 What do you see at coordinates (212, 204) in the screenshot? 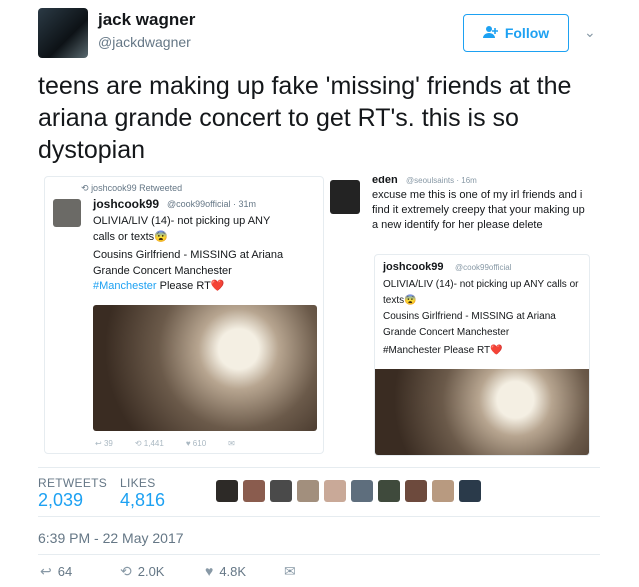
I see `embedded-handle: @cook99official · 31m` at bounding box center [212, 204].